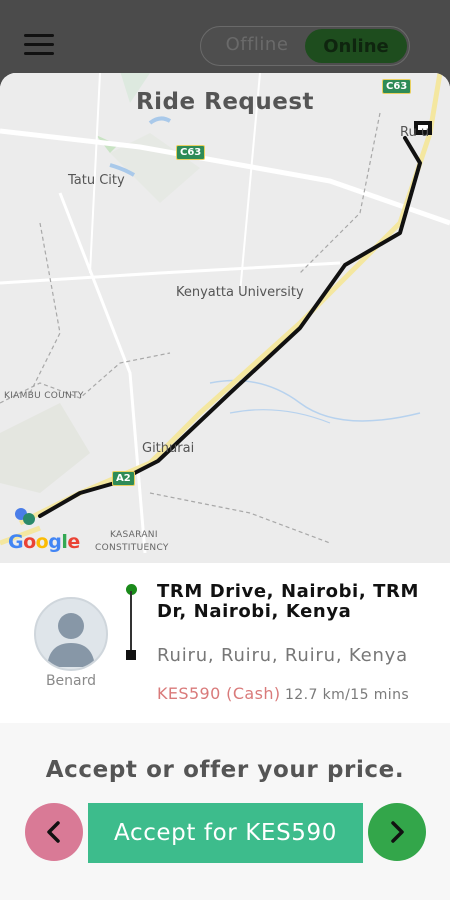 This screenshot has height=900, width=450. I want to click on trip-price: KES590 (Cash), so click(219, 693).